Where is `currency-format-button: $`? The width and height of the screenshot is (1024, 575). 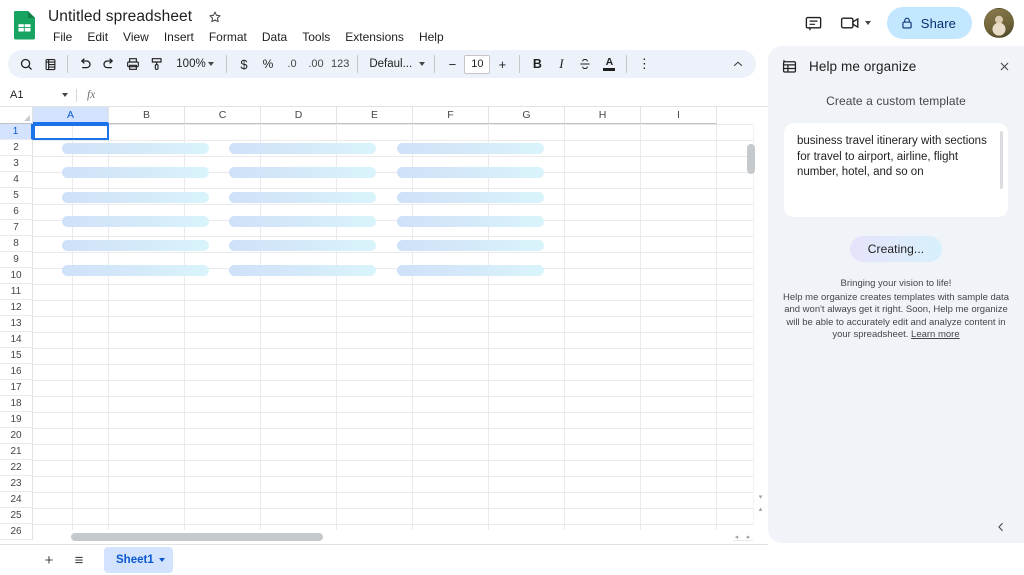 currency-format-button: $ is located at coordinates (244, 64).